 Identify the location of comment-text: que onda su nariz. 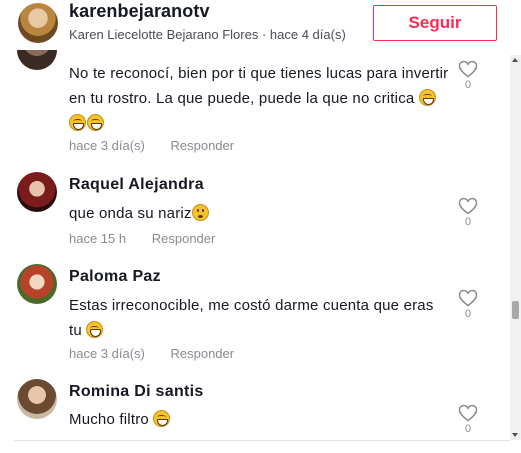
(259, 213).